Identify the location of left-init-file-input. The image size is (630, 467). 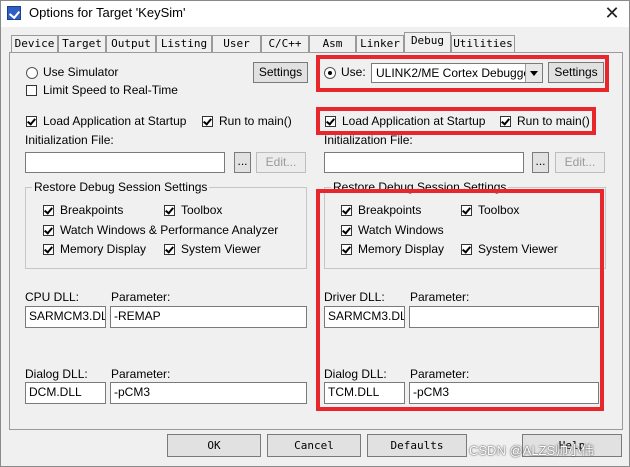
(125, 162).